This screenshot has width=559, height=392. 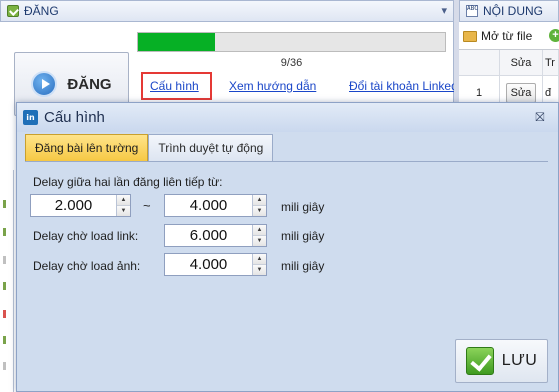 I want to click on app-icon: in, so click(x=30, y=117).